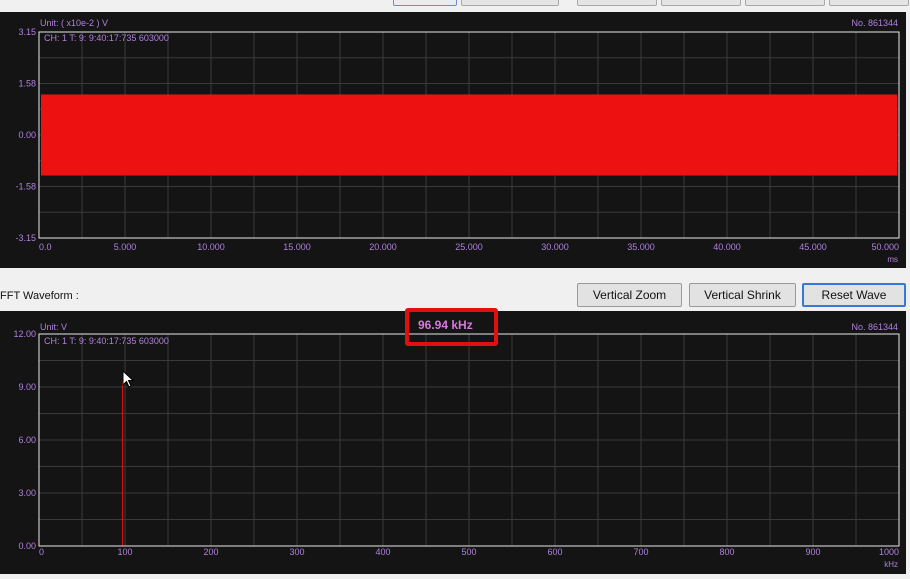 The width and height of the screenshot is (910, 579). Describe the element at coordinates (726, 552) in the screenshot. I see `x-tick-label: 800` at that location.